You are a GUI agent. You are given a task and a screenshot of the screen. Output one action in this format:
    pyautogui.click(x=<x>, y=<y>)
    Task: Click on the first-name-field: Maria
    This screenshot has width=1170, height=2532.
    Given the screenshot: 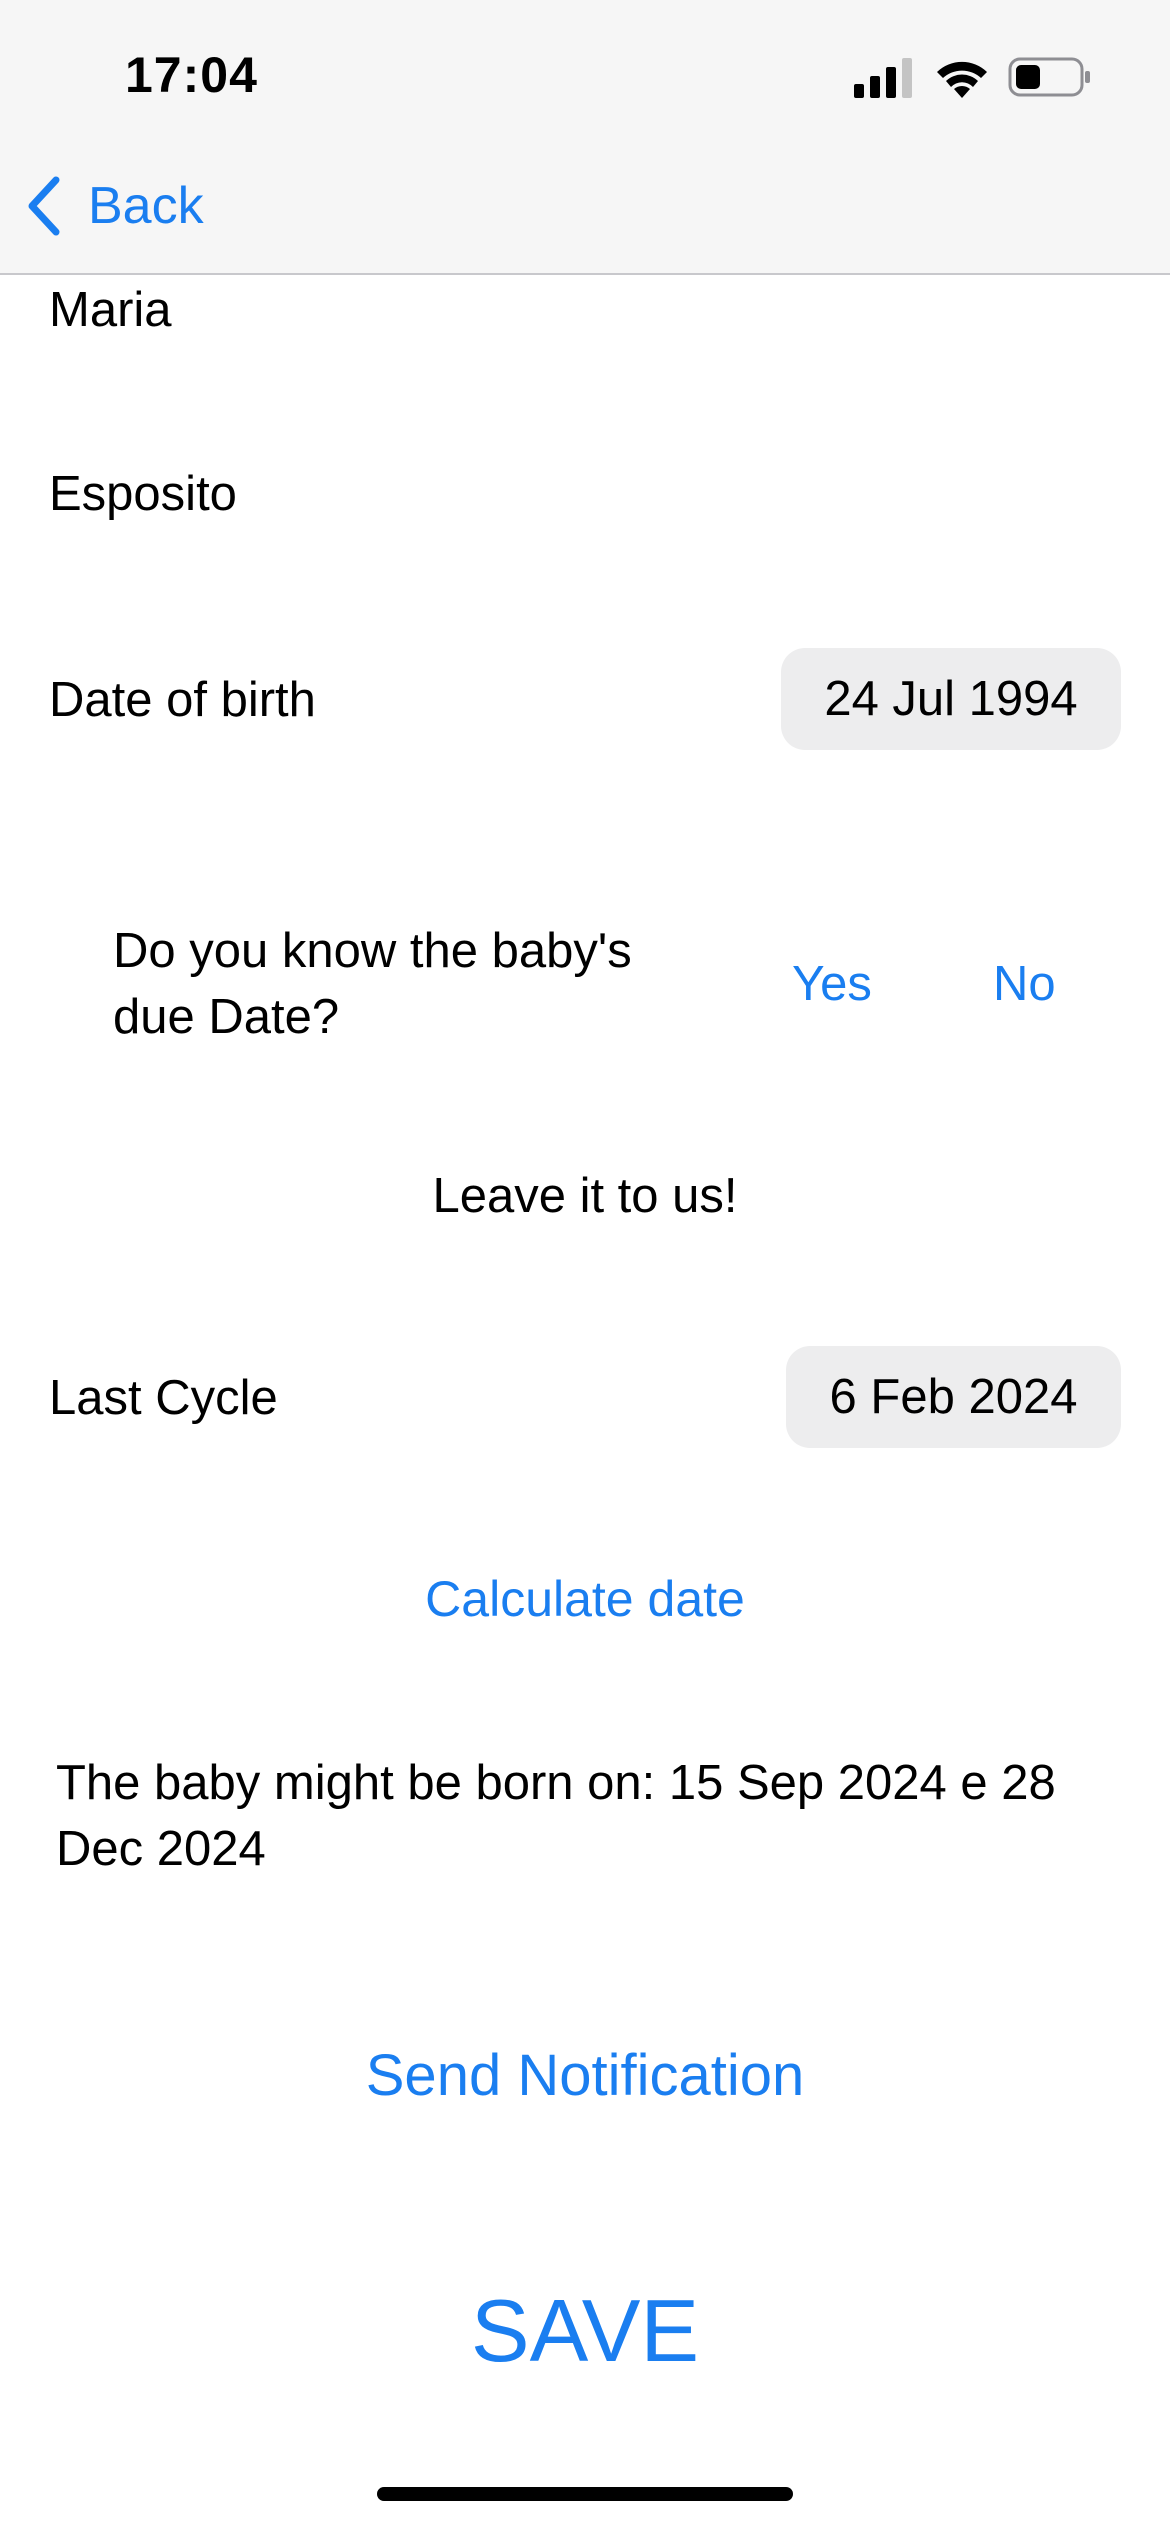 What is the action you would take?
    pyautogui.click(x=110, y=310)
    